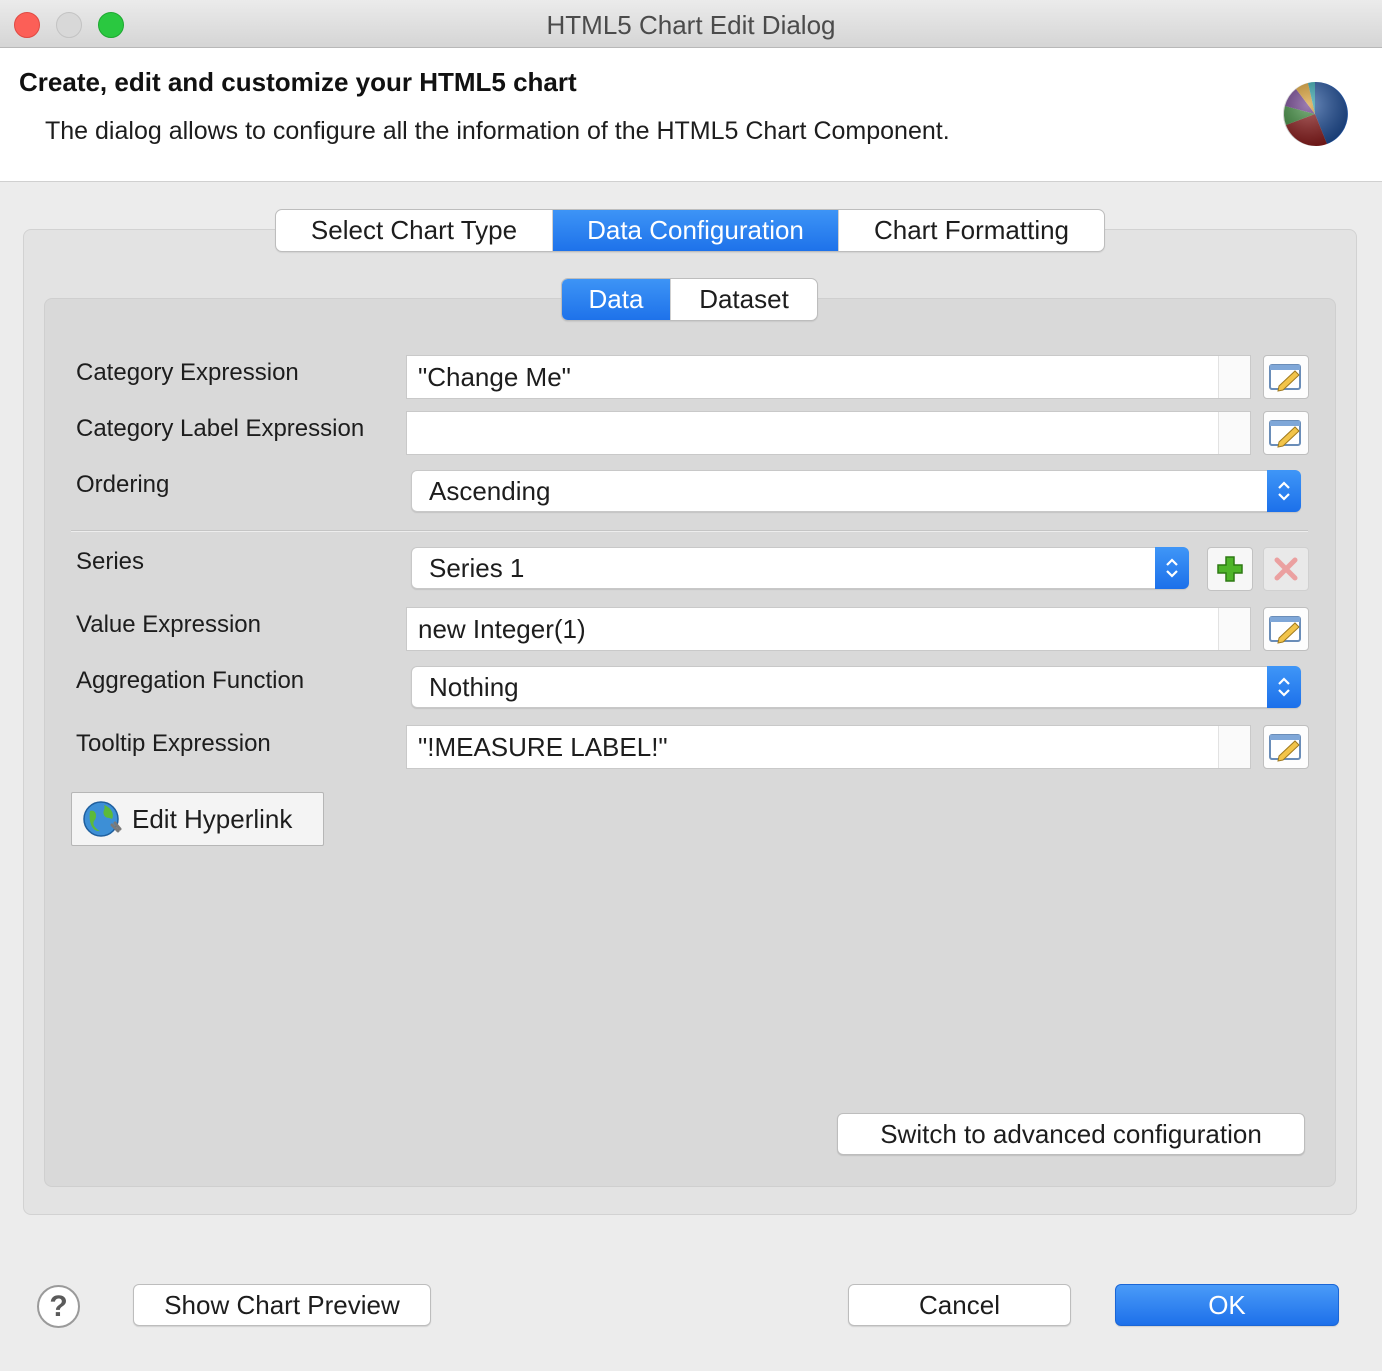  What do you see at coordinates (212, 818) in the screenshot?
I see `edit-hyperlink-label: Edit Hyperlink` at bounding box center [212, 818].